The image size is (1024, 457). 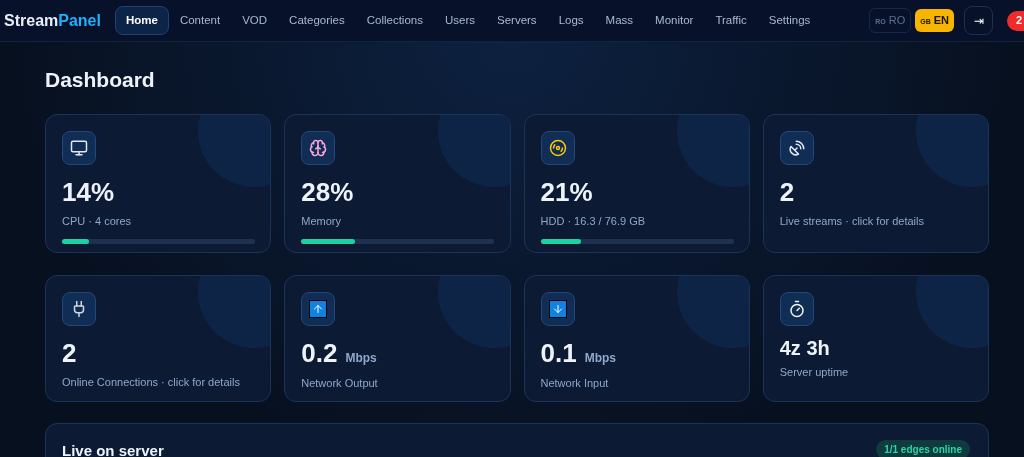 I want to click on nav-tab: Traffic, so click(x=731, y=20).